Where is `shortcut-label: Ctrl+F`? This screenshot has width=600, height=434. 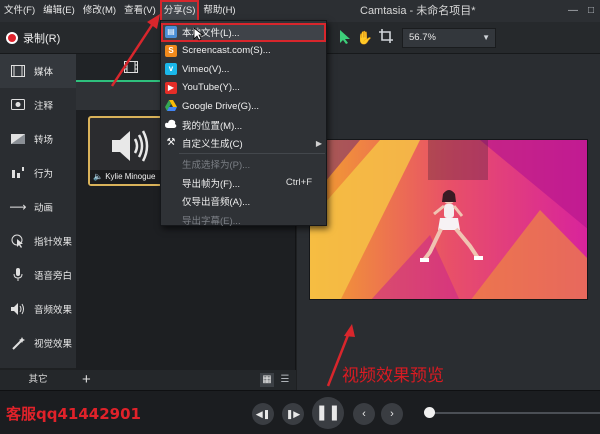 shortcut-label: Ctrl+F is located at coordinates (298, 183).